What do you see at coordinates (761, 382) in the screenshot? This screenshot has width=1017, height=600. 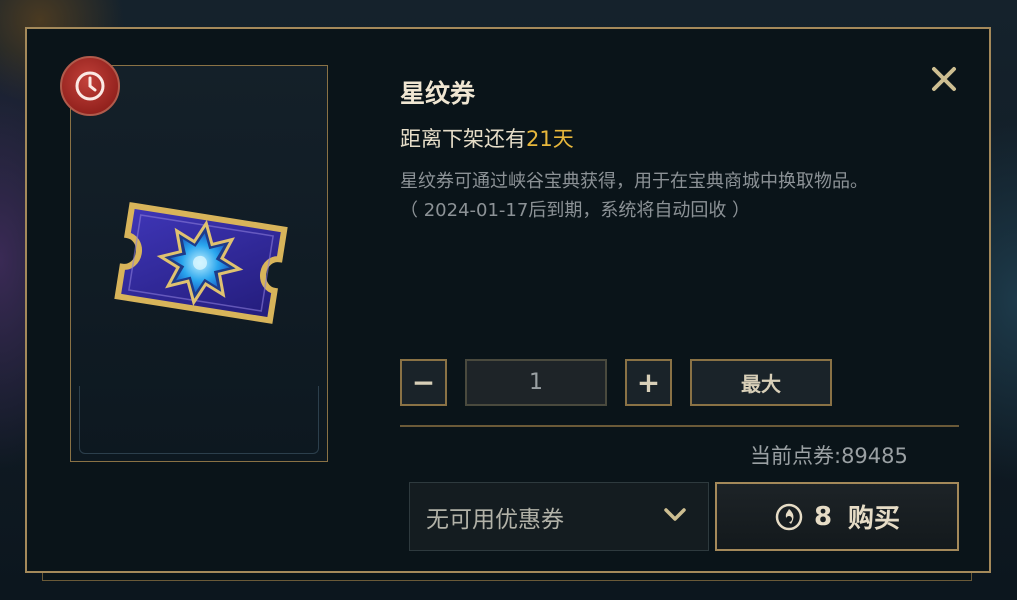 I see `max-quantity-button: 最大` at bounding box center [761, 382].